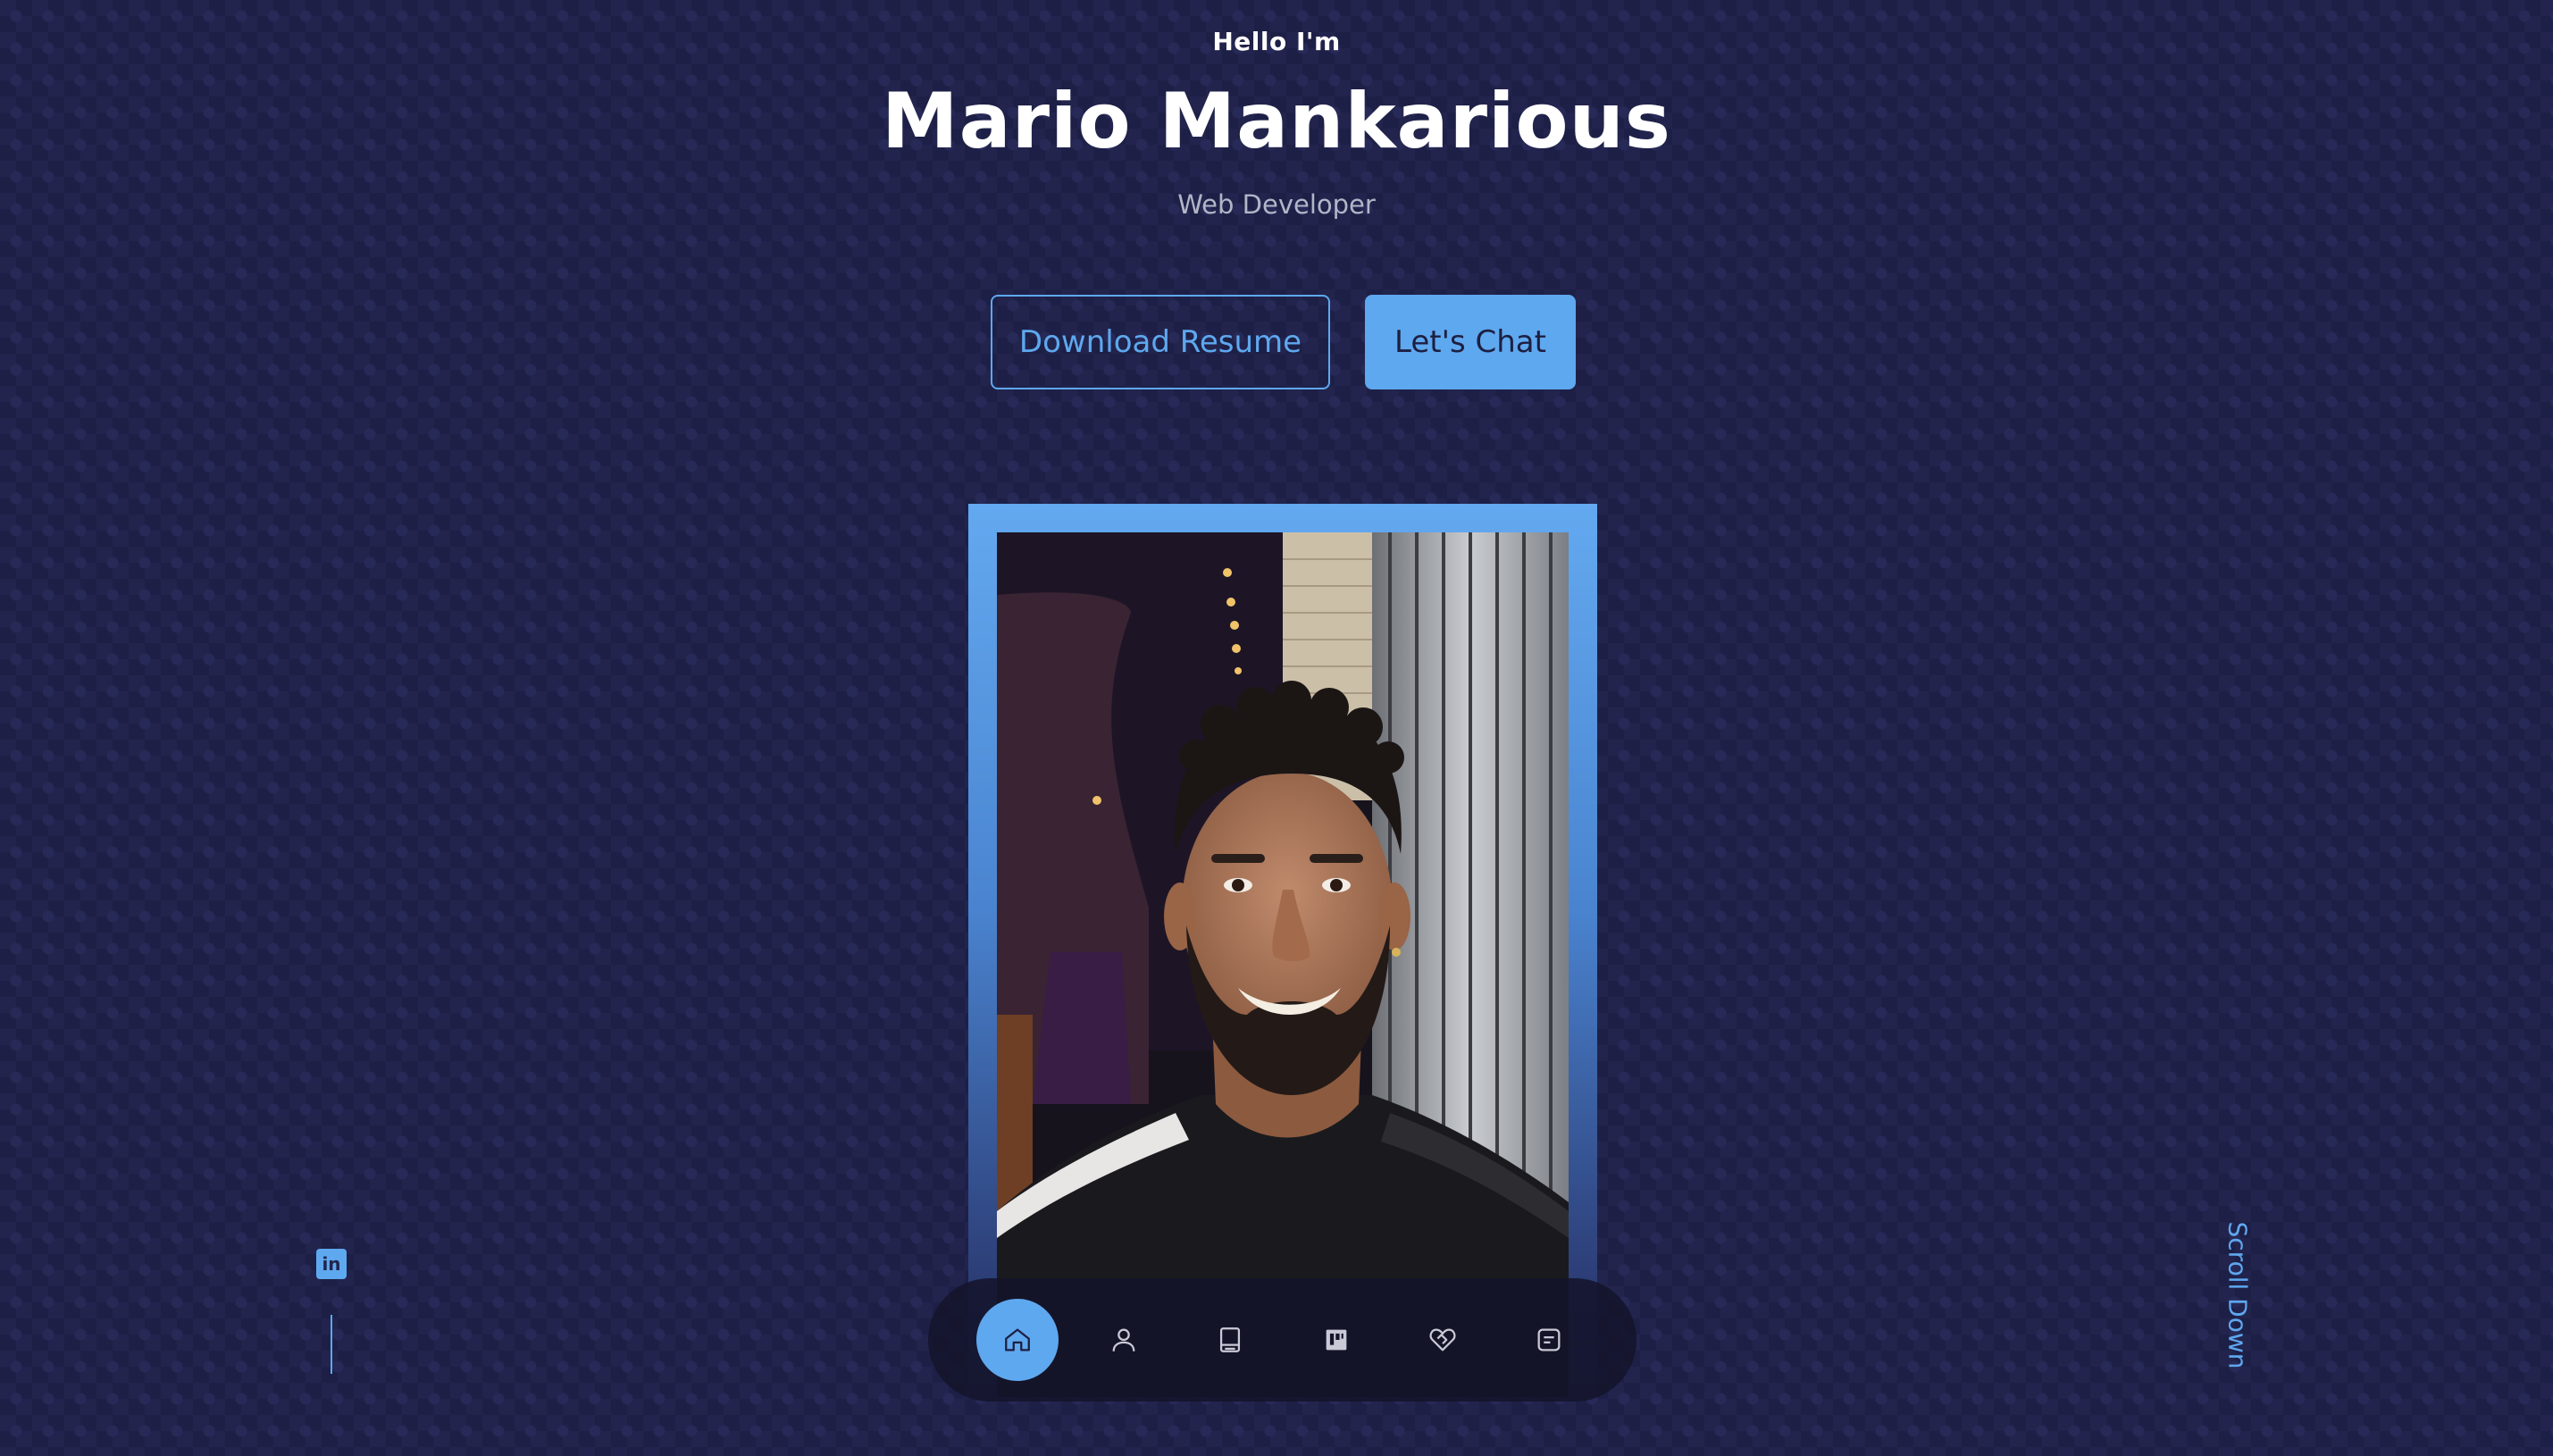 This screenshot has width=2553, height=1456. I want to click on user-icon, so click(1124, 1339).